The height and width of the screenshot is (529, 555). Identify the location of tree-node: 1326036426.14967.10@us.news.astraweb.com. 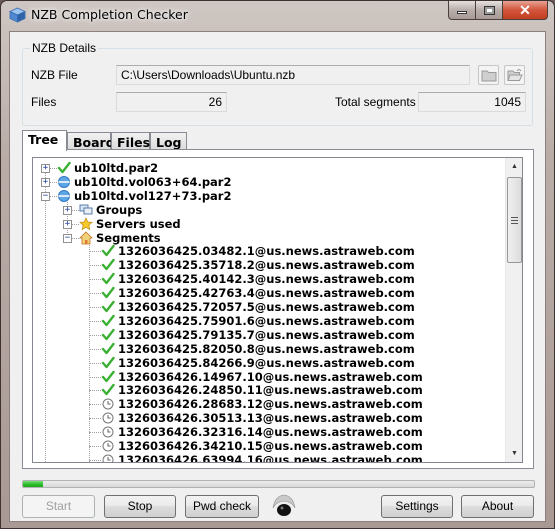
(262, 377).